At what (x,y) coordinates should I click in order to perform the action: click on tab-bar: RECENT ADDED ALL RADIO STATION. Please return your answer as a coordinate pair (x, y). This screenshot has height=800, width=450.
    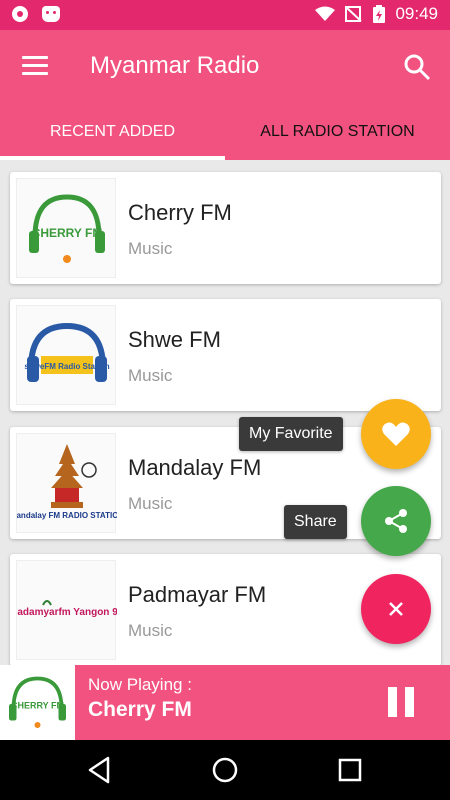
    Looking at the image, I should click on (225, 131).